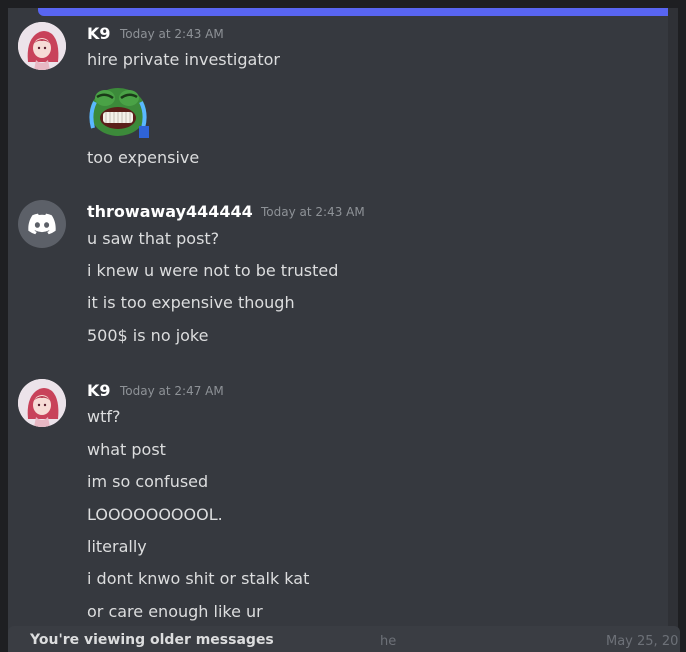  What do you see at coordinates (148, 481) in the screenshot?
I see `message-text: im so confused` at bounding box center [148, 481].